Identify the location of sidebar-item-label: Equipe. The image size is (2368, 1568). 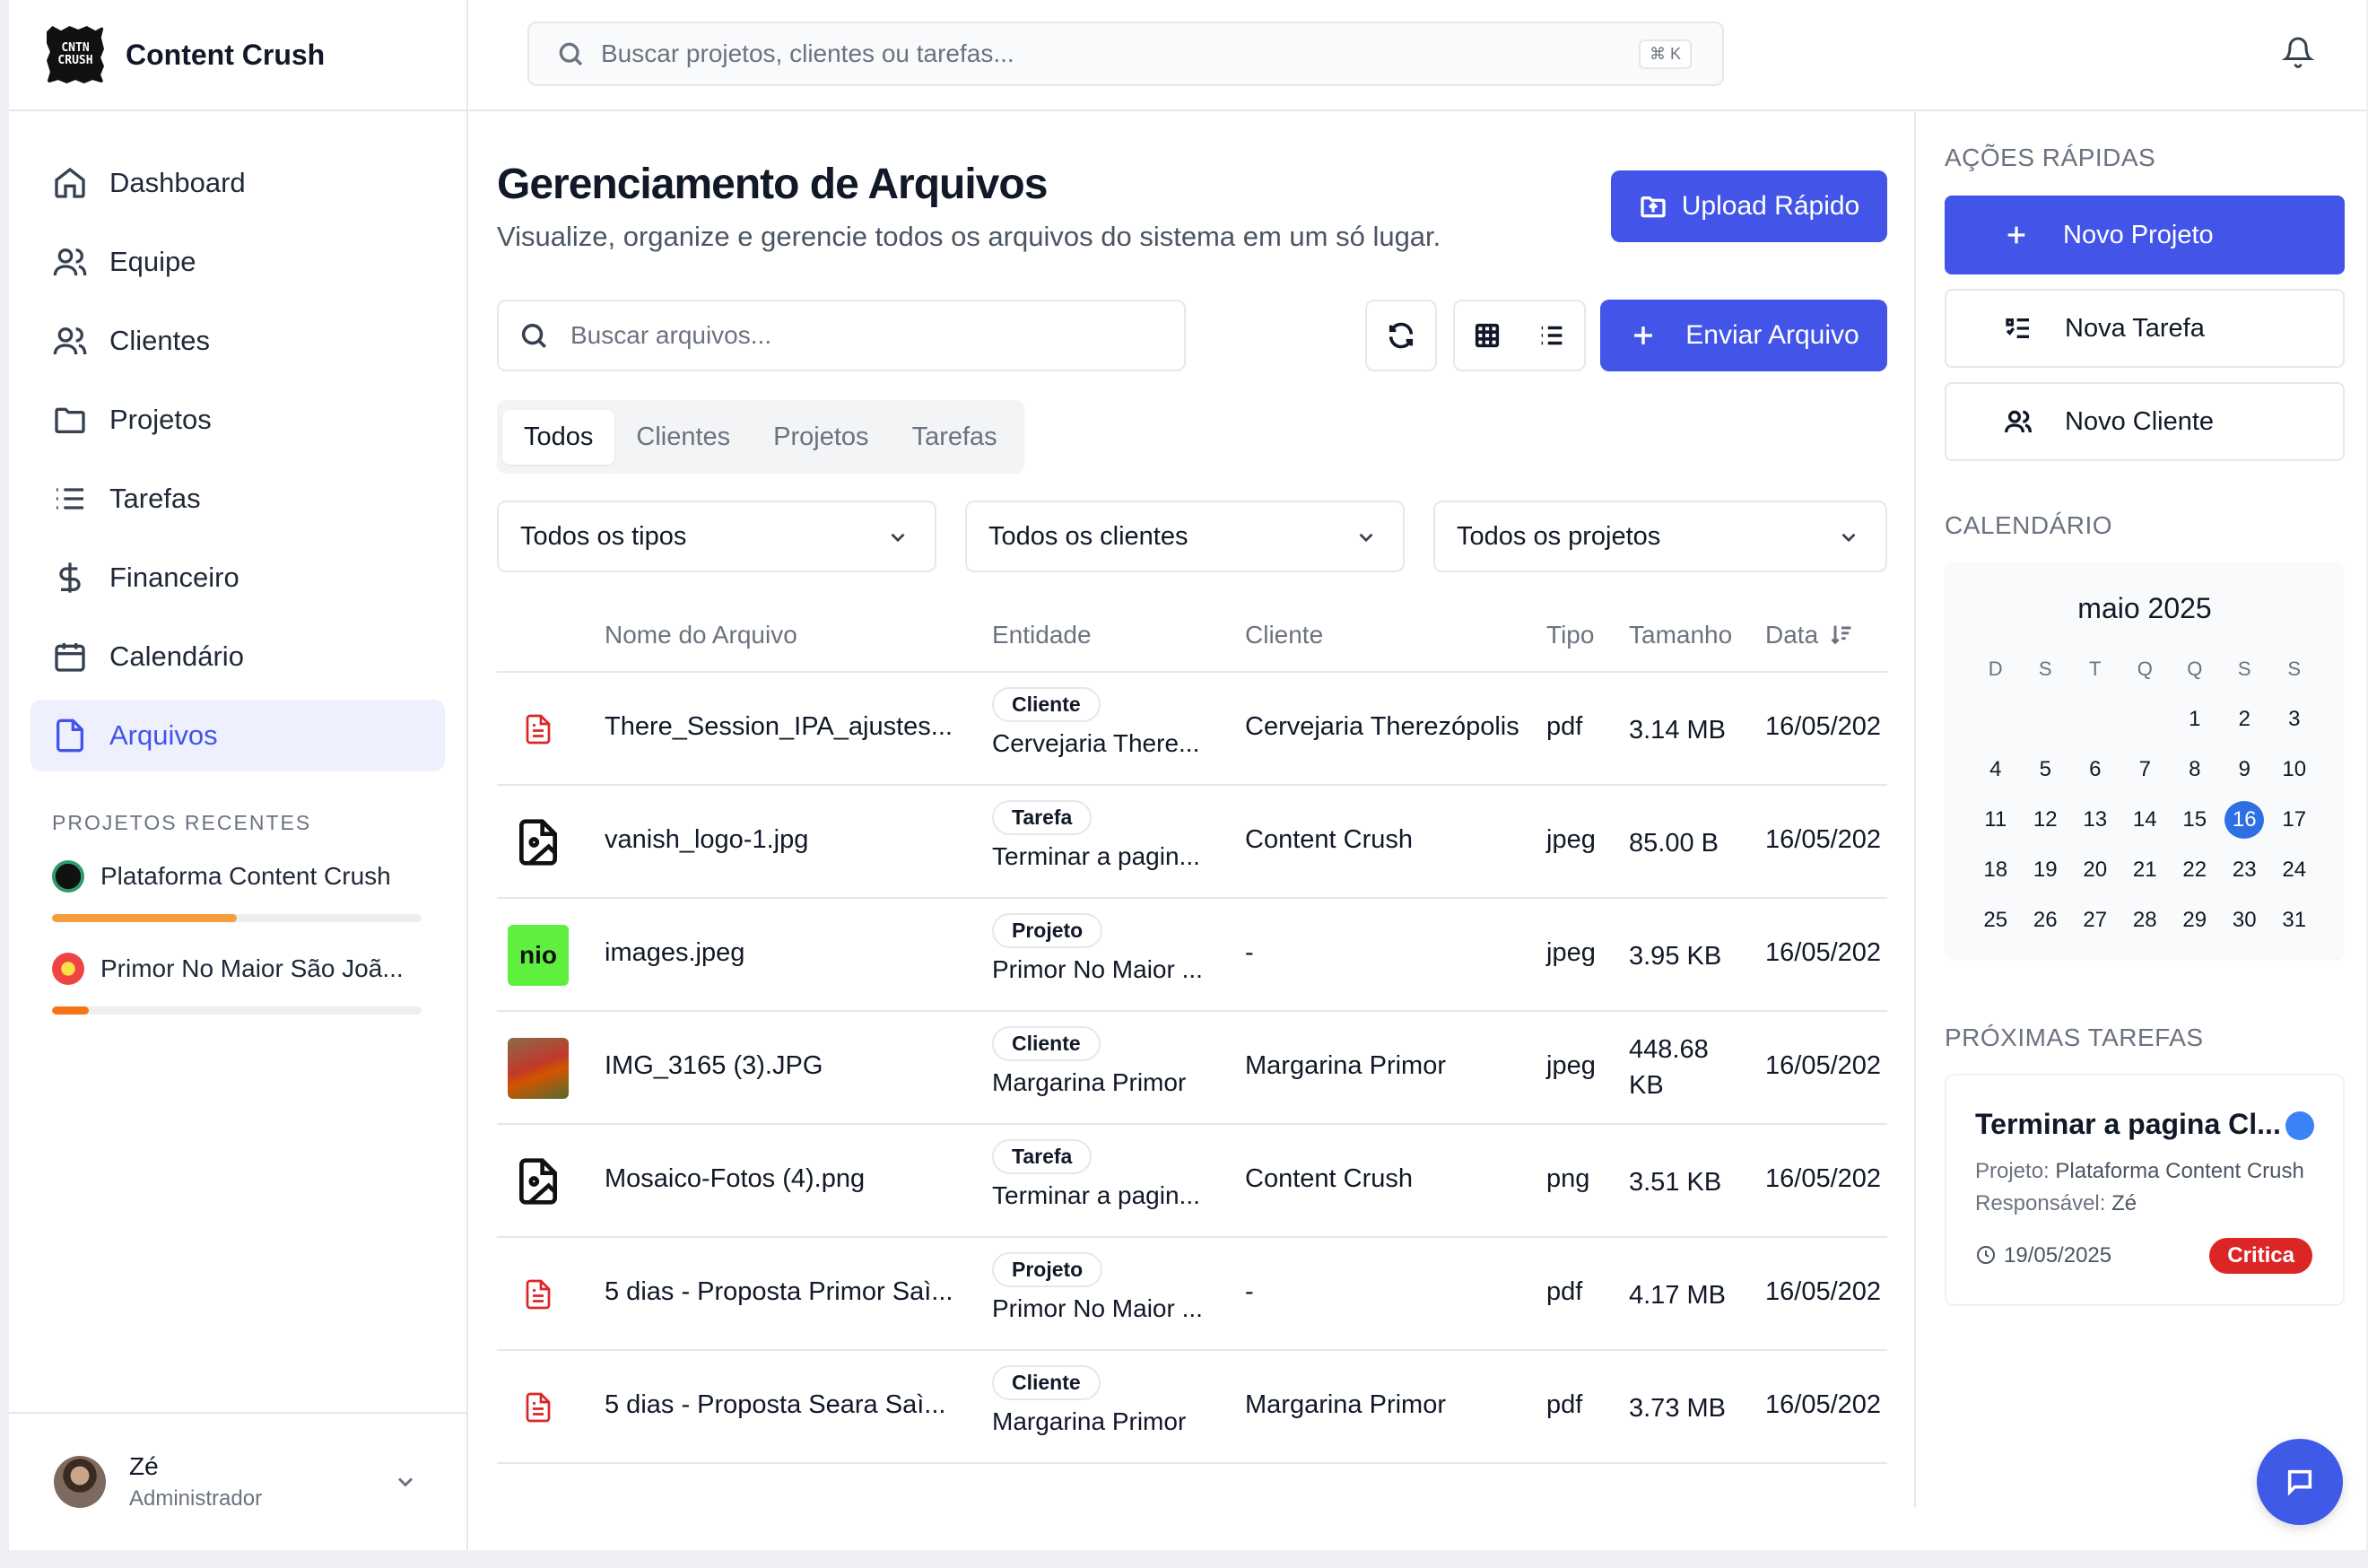
(152, 262).